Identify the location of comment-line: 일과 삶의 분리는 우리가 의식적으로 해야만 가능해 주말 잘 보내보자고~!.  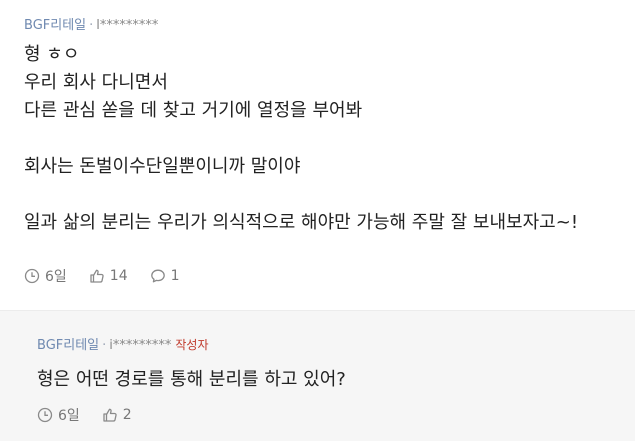
(301, 222).